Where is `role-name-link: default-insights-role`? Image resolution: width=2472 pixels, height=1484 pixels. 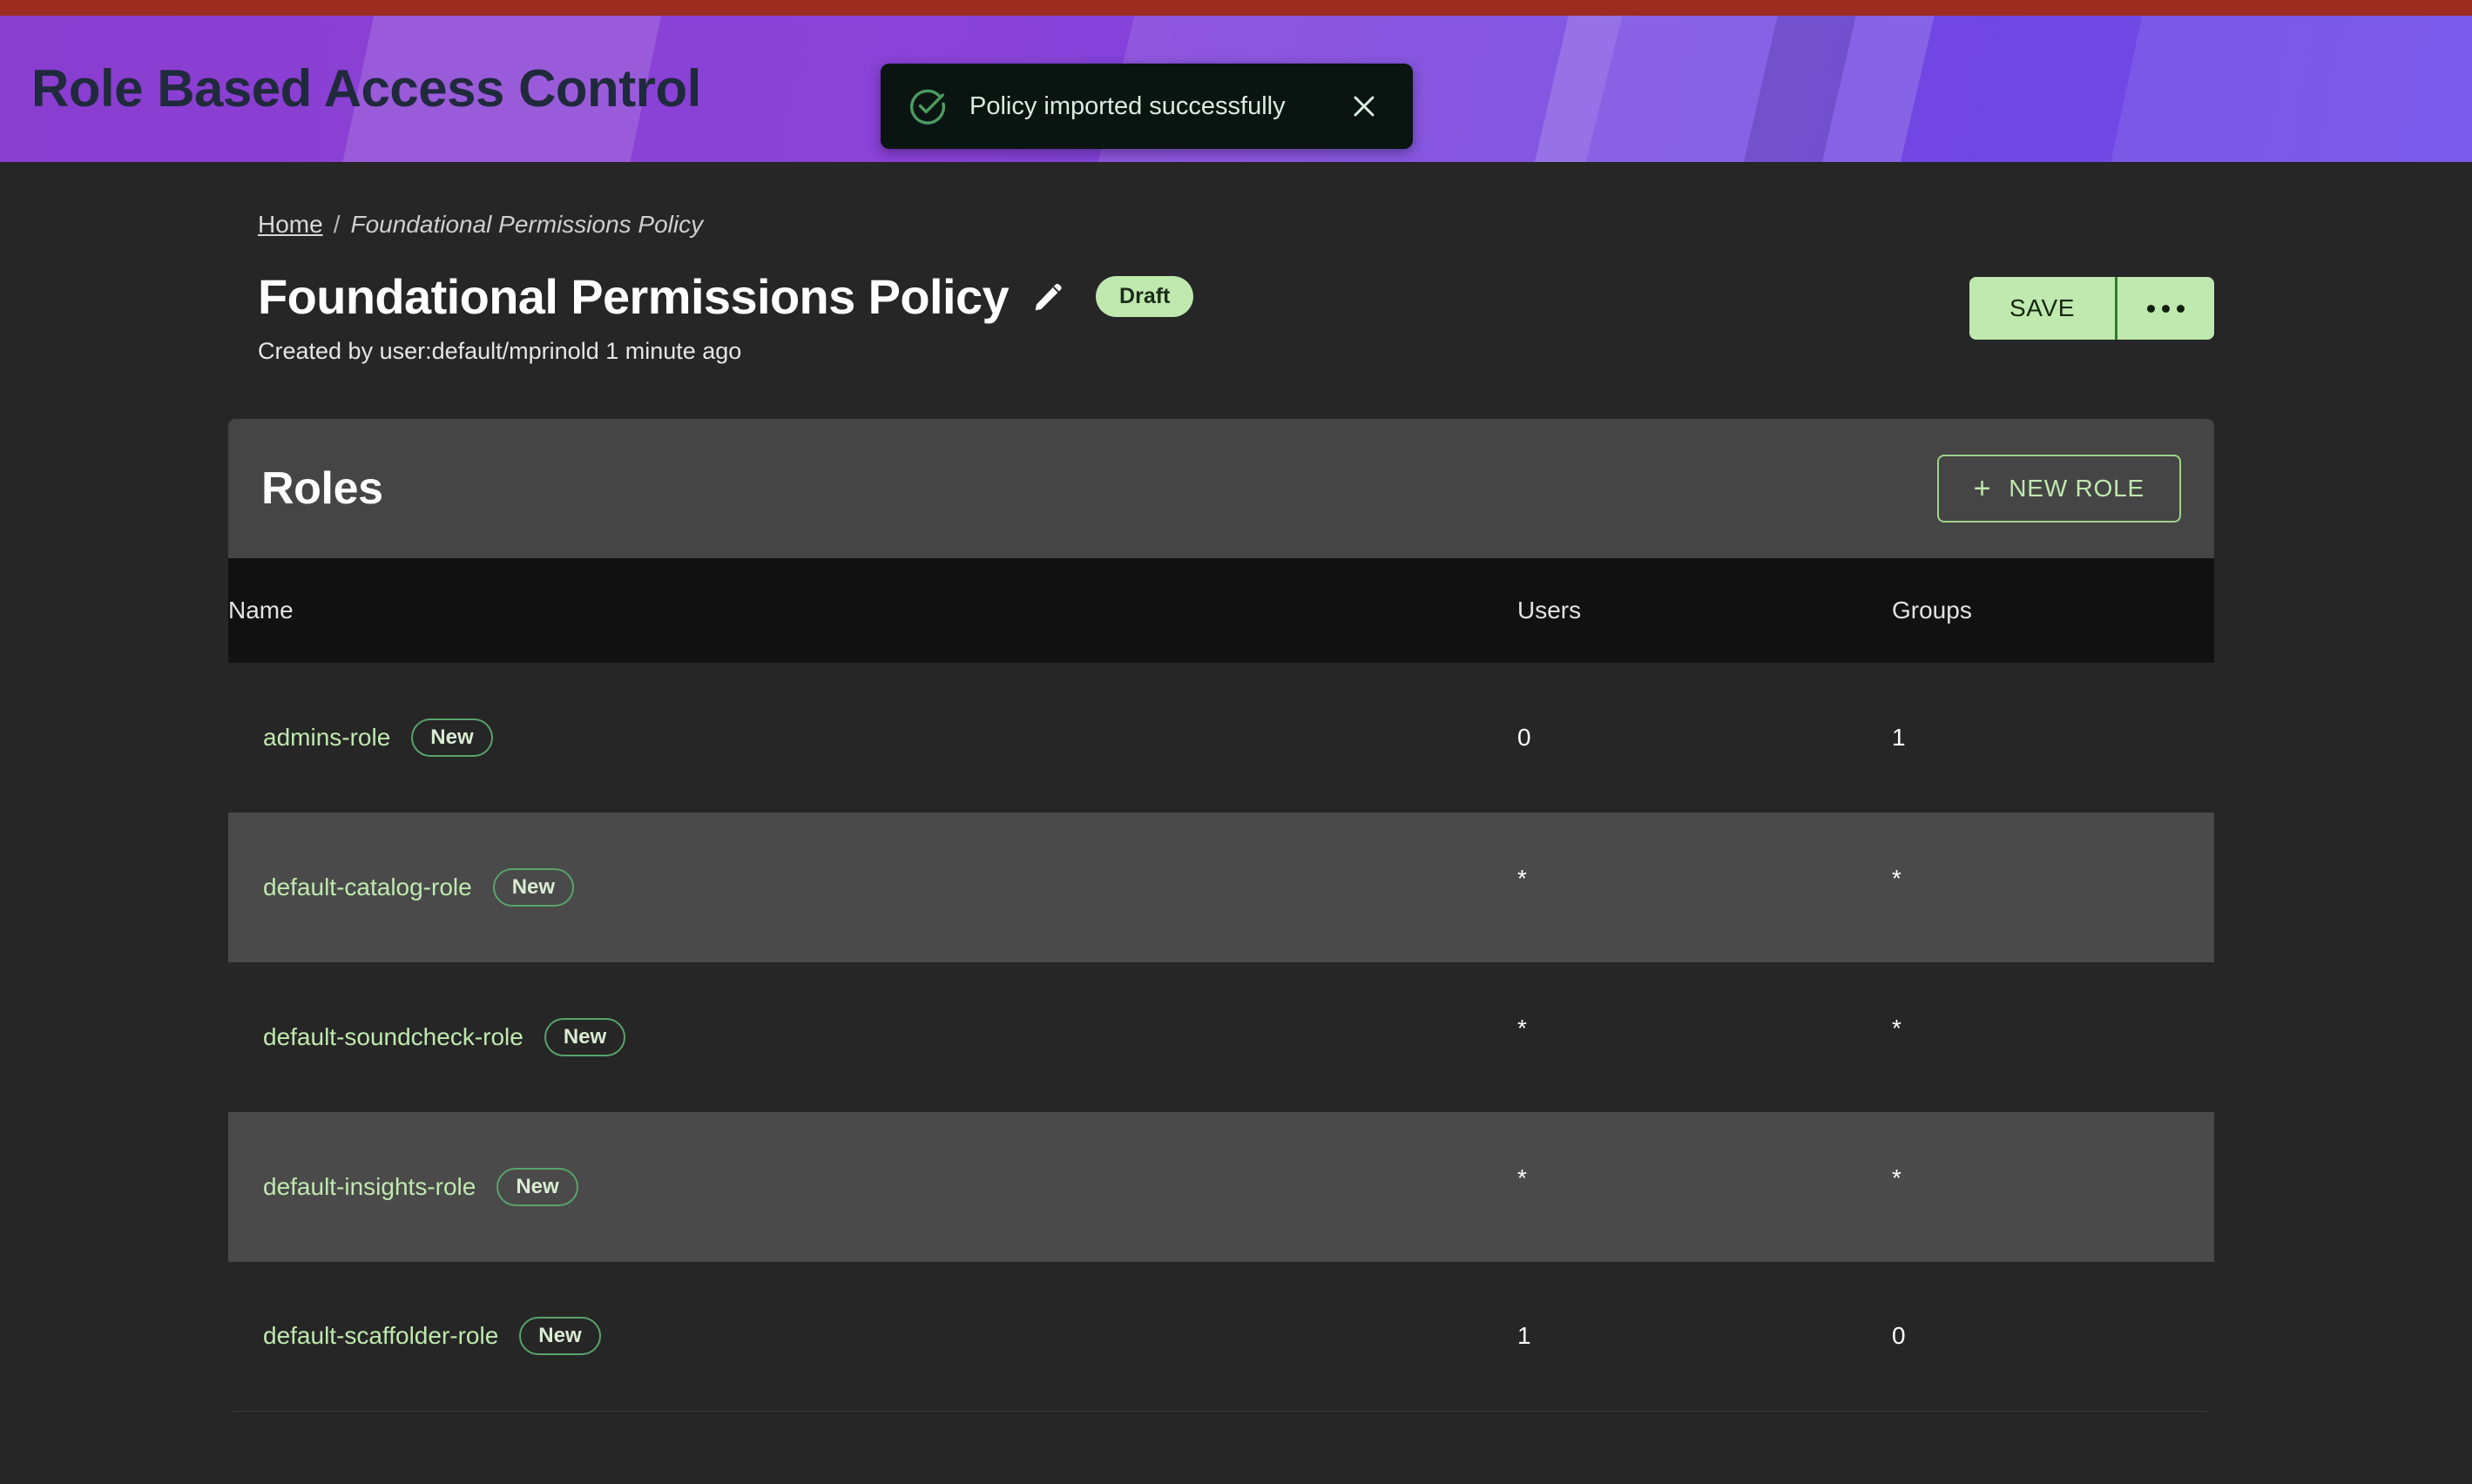 role-name-link: default-insights-role is located at coordinates (370, 1187).